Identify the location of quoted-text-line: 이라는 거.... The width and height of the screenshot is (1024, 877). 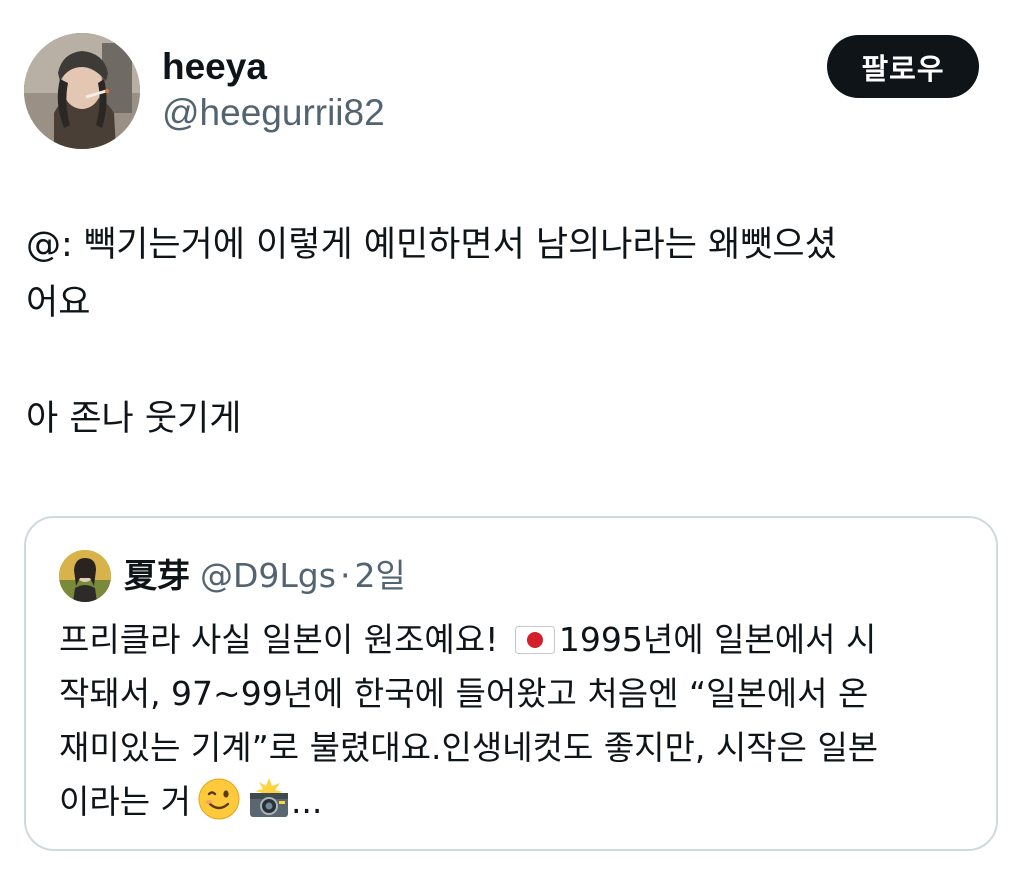
(519, 802).